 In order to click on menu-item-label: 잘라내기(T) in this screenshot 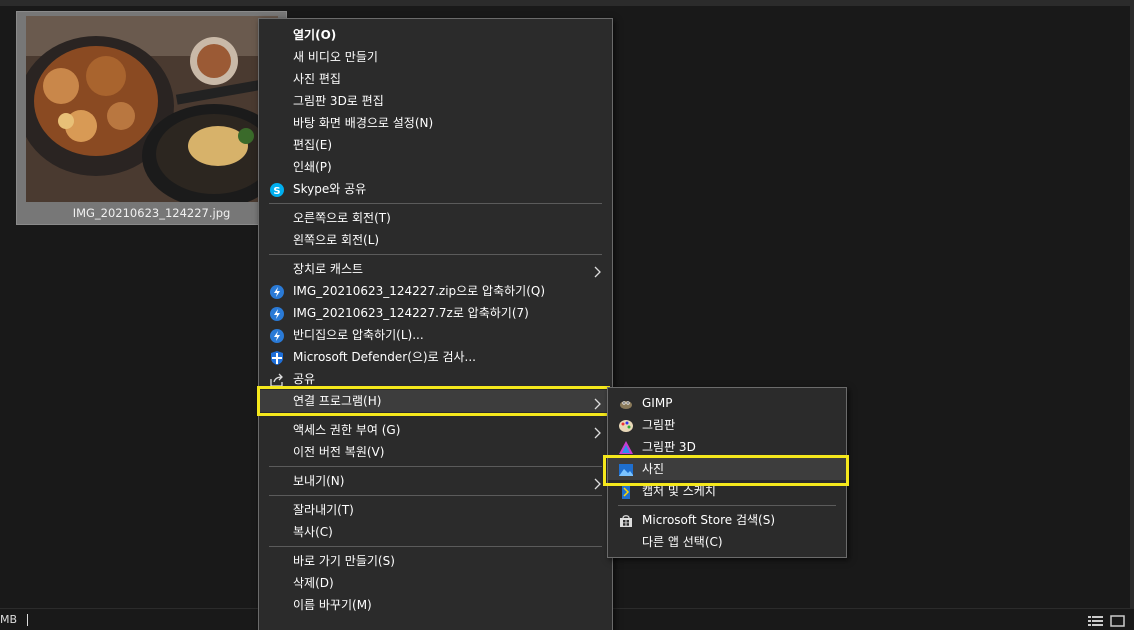, I will do `click(323, 510)`.